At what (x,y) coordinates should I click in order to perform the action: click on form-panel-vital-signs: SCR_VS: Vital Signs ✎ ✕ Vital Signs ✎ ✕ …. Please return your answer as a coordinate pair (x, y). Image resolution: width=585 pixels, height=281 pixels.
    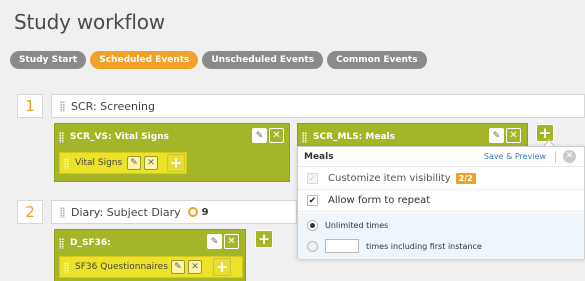
    Looking at the image, I should click on (172, 152).